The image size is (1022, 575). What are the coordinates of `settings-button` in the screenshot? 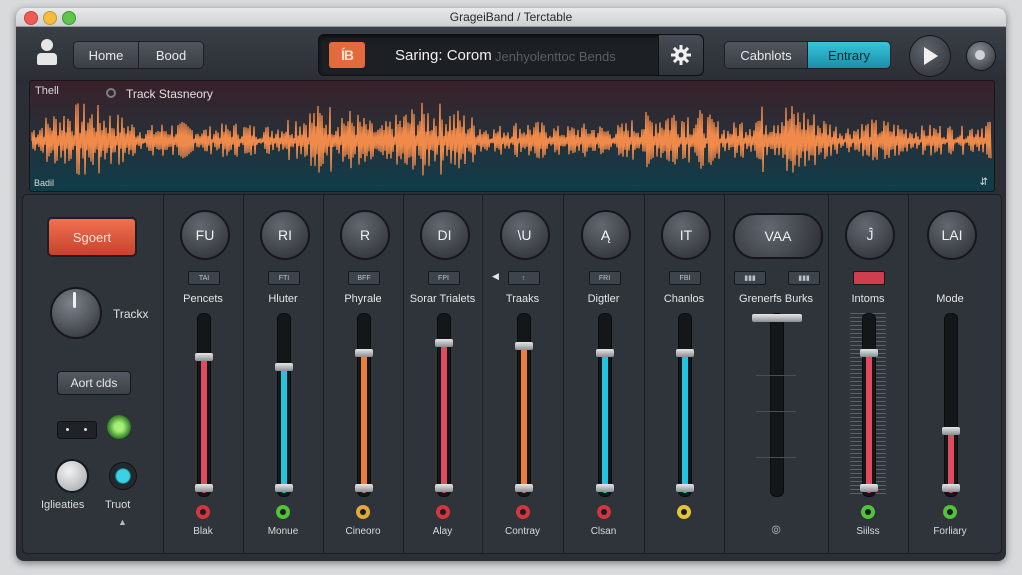 It's located at (680, 55).